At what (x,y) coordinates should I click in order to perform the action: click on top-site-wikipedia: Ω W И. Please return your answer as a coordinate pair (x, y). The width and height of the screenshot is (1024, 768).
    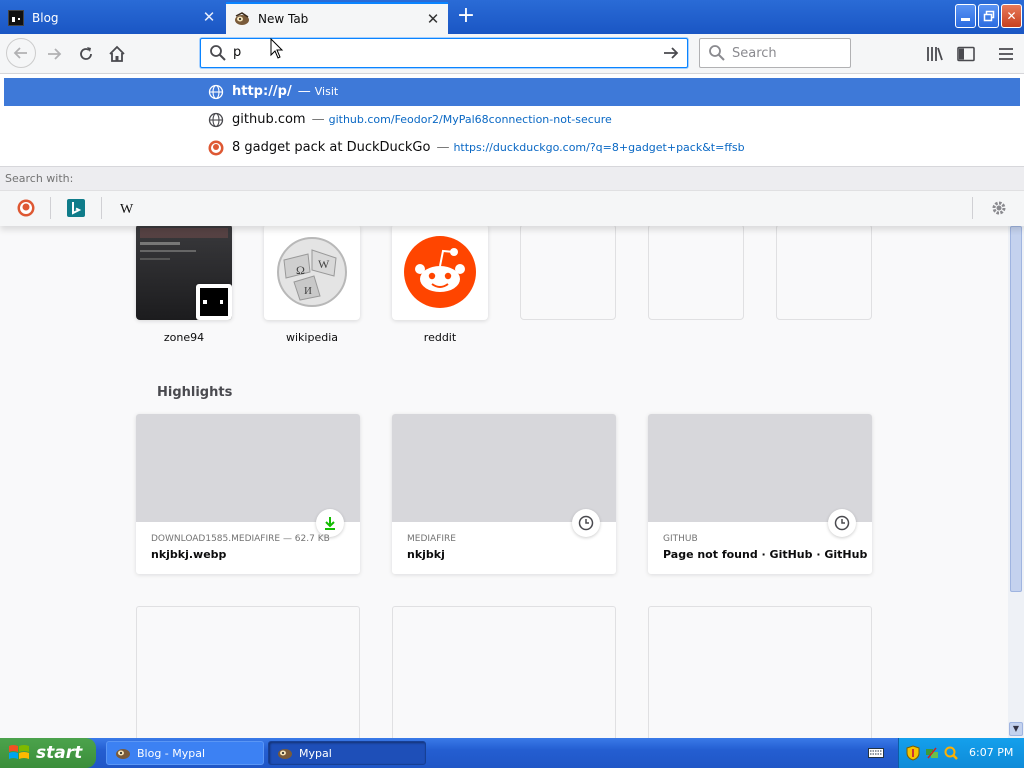
    Looking at the image, I should click on (312, 273).